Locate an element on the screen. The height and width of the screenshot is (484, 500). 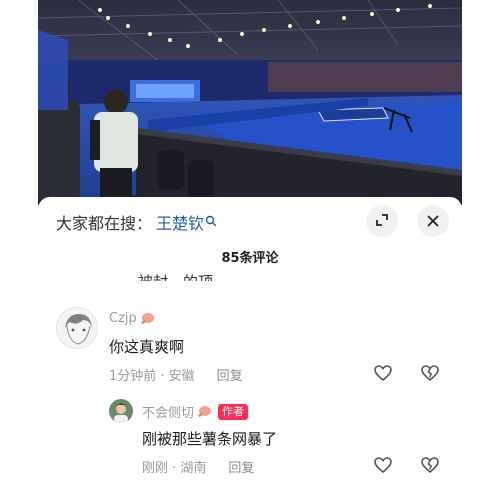
close-icon is located at coordinates (433, 221).